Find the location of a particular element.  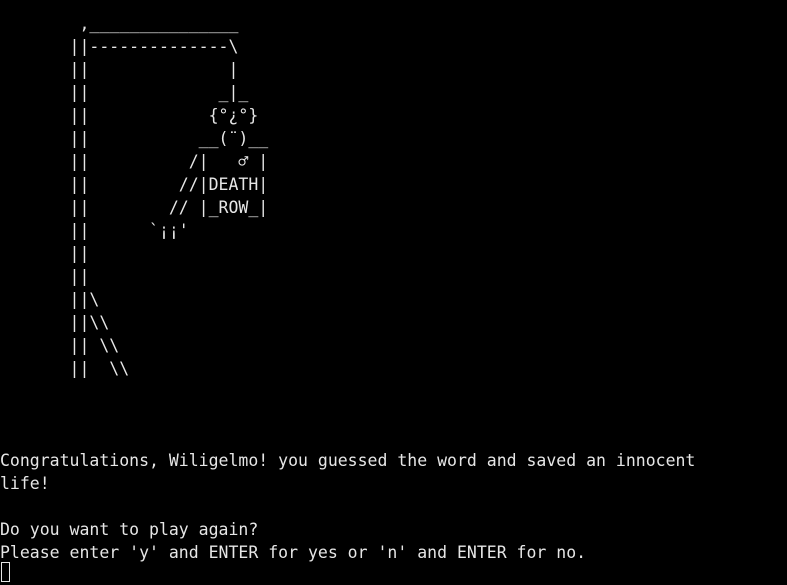

hangman-art-line: ||--------------\ is located at coordinates (119, 46).